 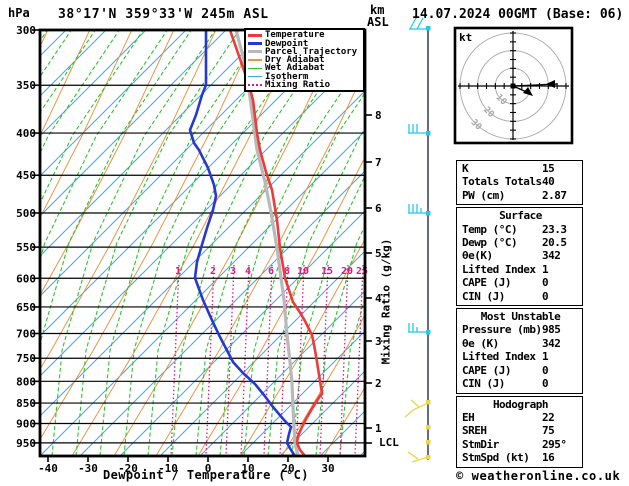 What do you see at coordinates (48, 468) in the screenshot?
I see `temp-tick-label: -40` at bounding box center [48, 468].